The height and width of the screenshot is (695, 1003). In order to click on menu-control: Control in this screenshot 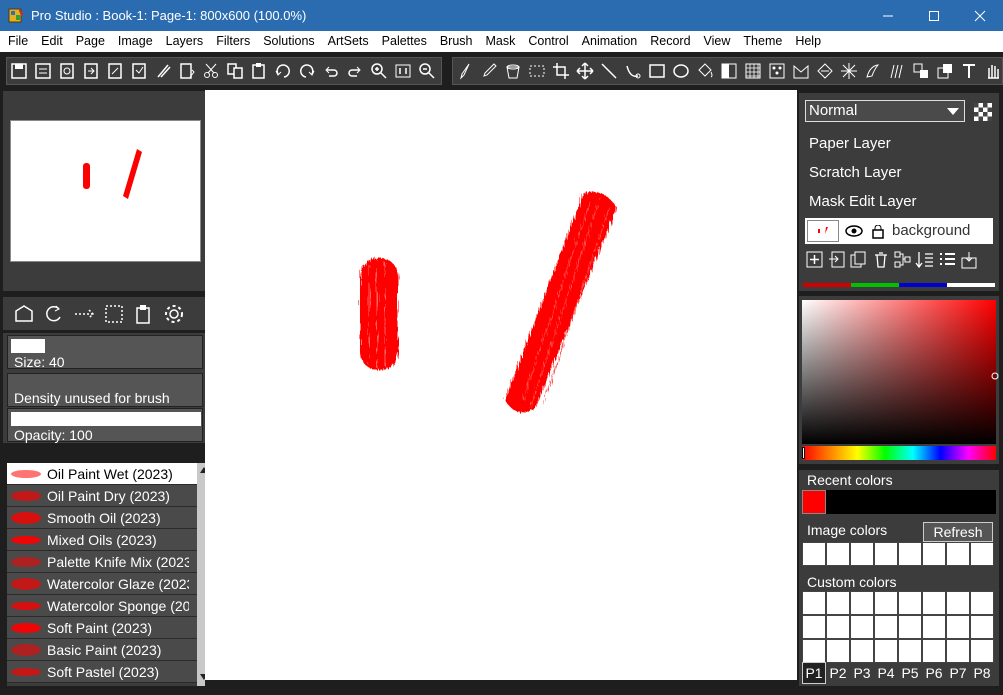, I will do `click(548, 41)`.